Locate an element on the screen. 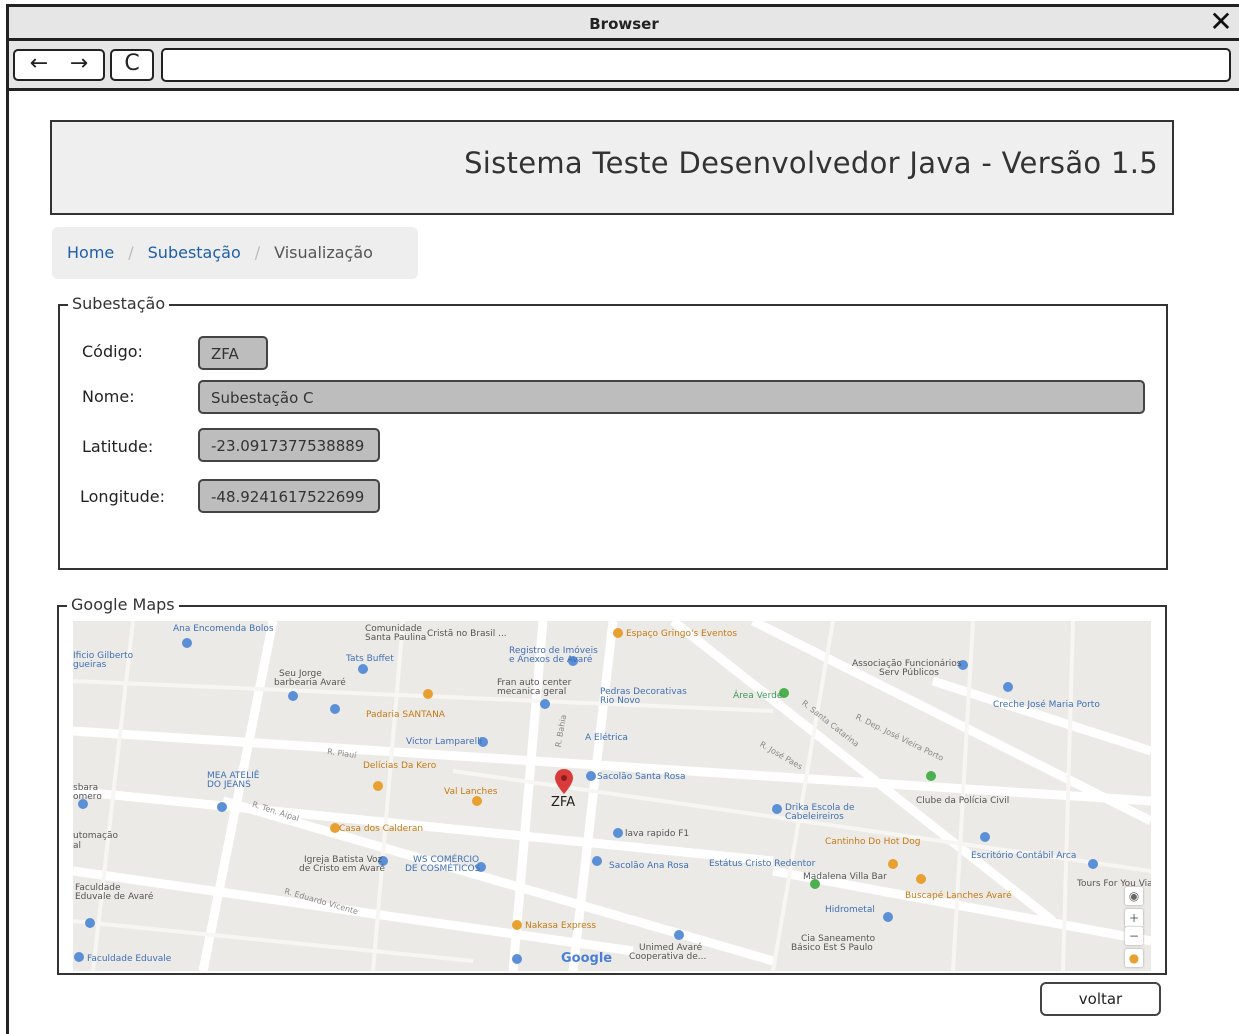  title-bar: Browser ✕ is located at coordinates (624, 24).